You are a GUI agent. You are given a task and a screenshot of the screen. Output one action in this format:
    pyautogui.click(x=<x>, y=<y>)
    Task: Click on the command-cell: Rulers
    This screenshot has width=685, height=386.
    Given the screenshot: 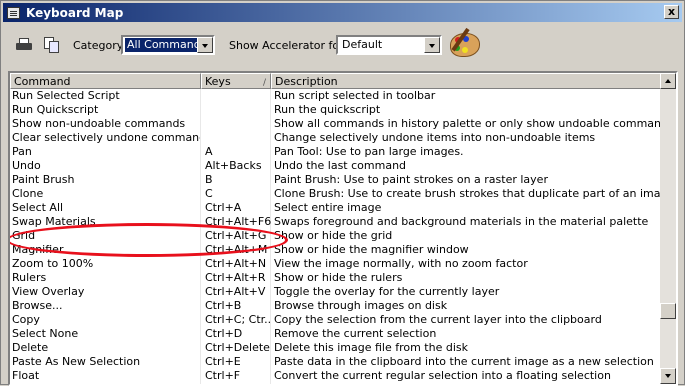 What is the action you would take?
    pyautogui.click(x=29, y=277)
    